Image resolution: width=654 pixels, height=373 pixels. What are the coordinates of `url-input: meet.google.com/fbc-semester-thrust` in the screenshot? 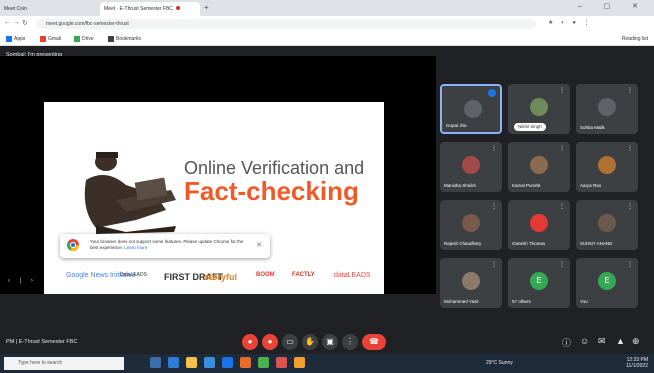 It's located at (286, 24).